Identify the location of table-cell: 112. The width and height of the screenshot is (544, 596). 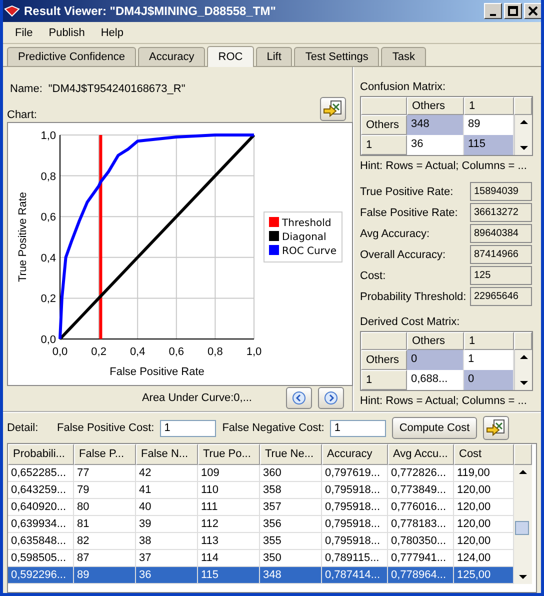
(229, 524).